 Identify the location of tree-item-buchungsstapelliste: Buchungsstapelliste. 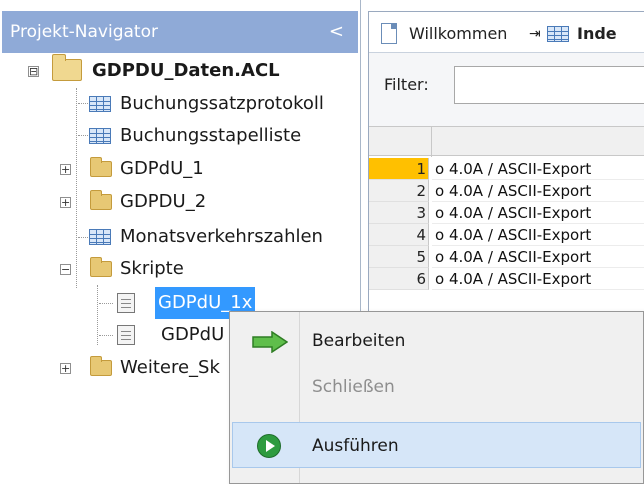
(179, 136).